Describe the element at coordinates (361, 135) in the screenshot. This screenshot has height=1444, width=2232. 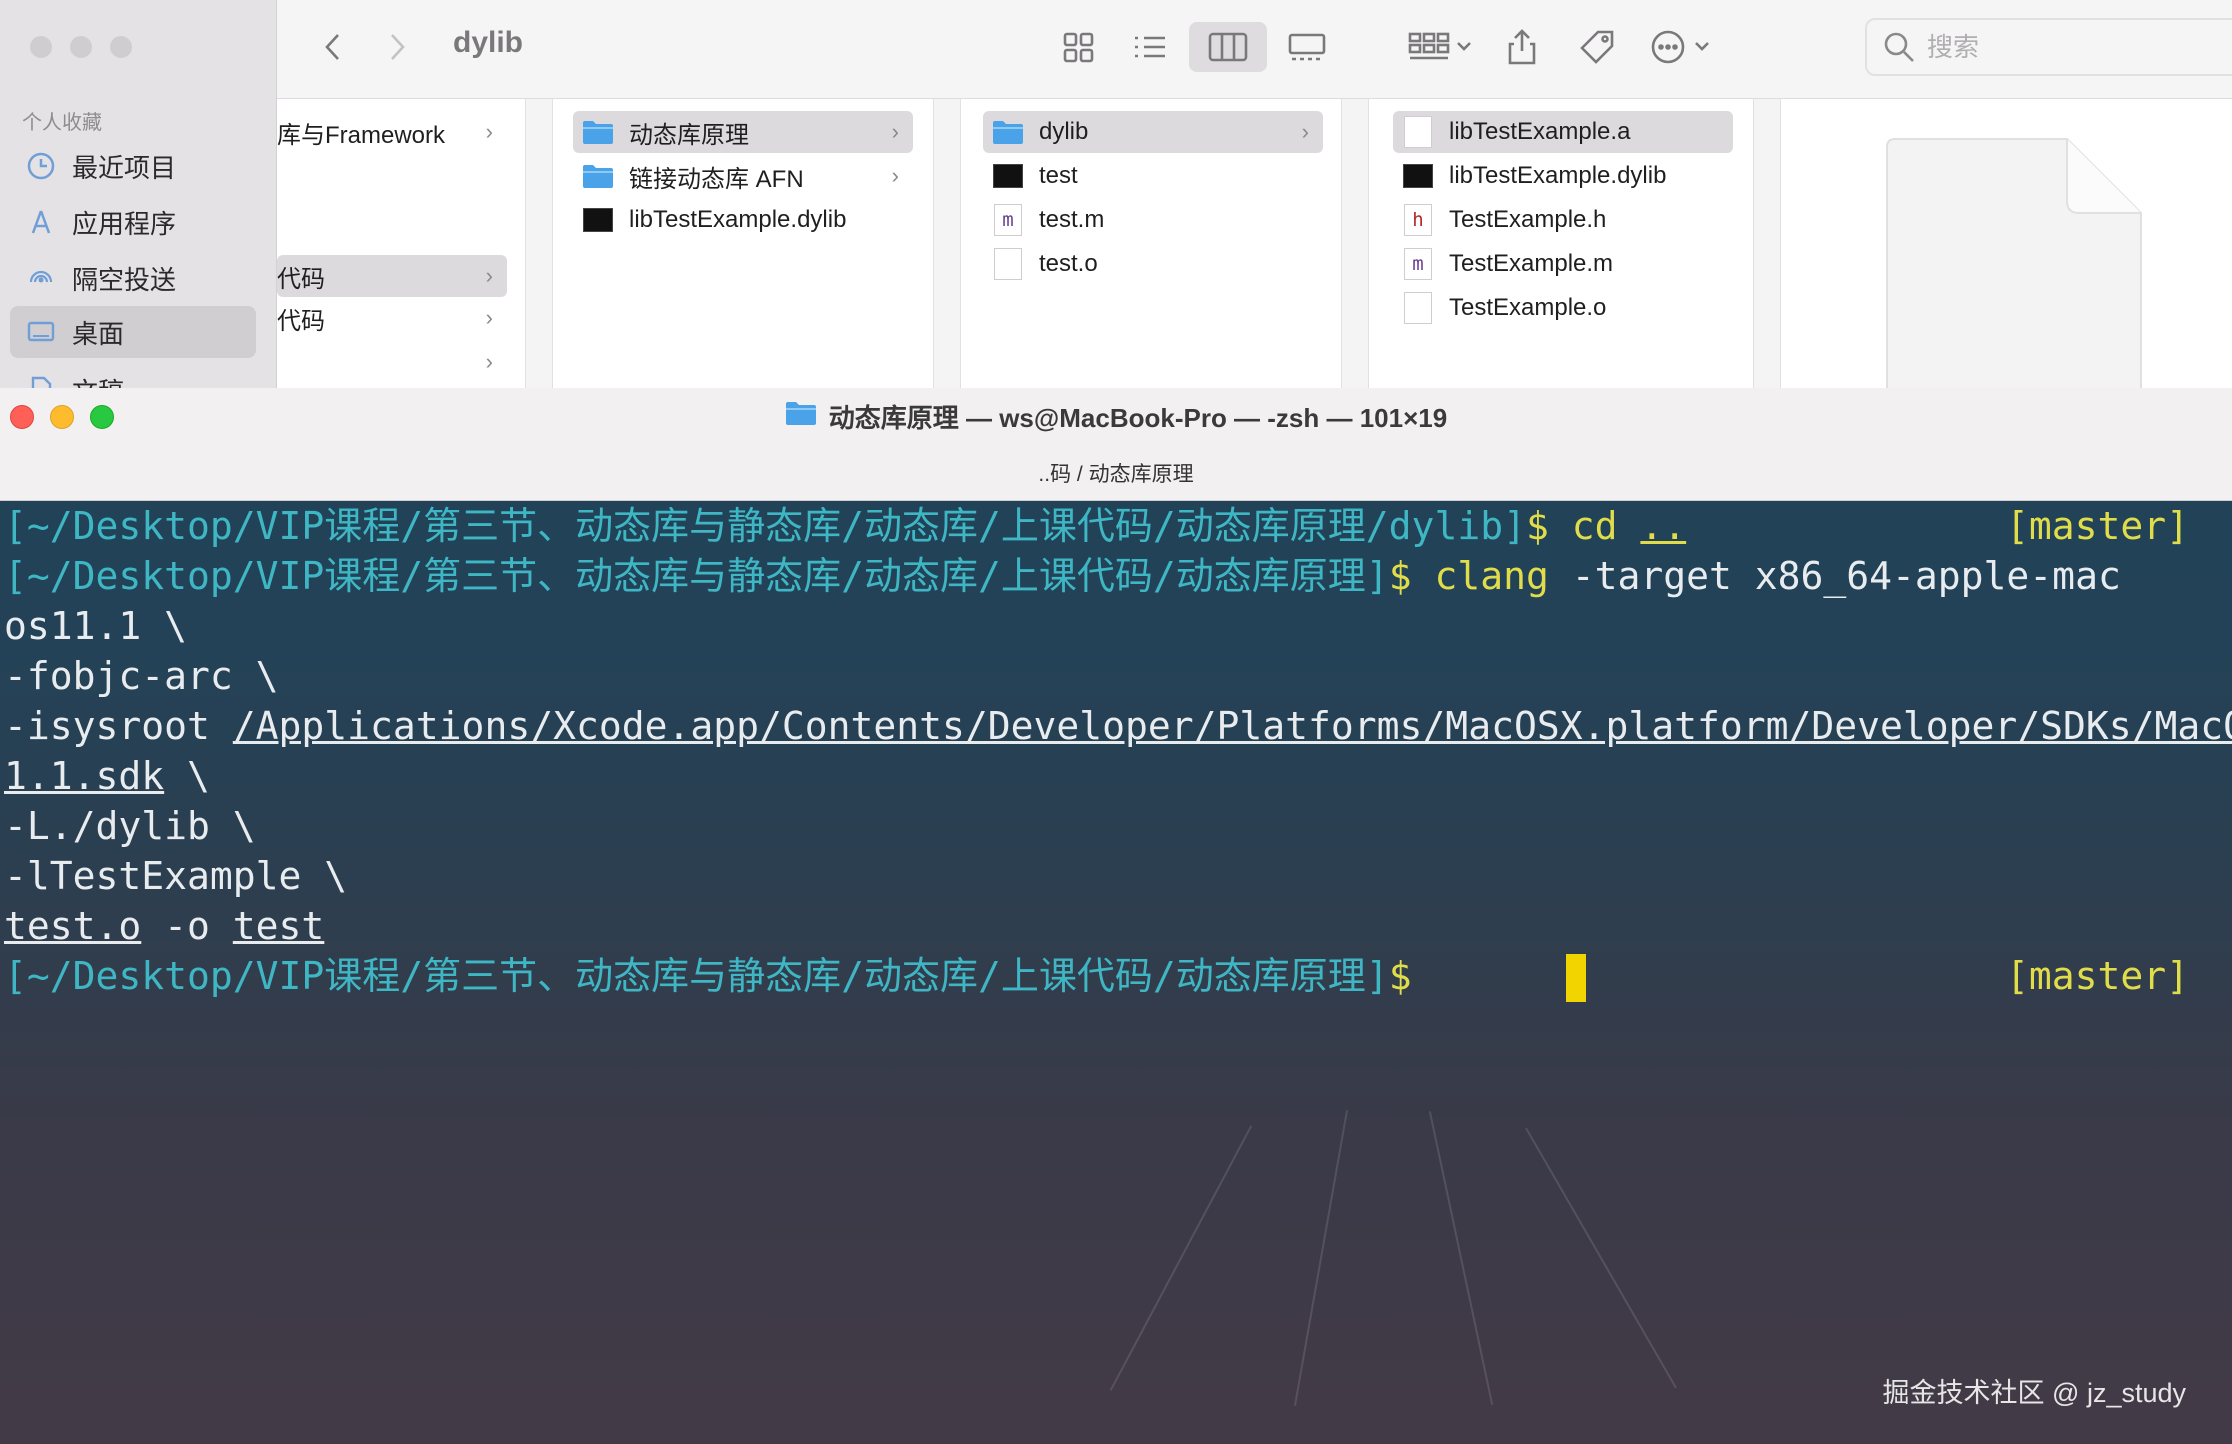
I see `item-label: 库与Framework` at that location.